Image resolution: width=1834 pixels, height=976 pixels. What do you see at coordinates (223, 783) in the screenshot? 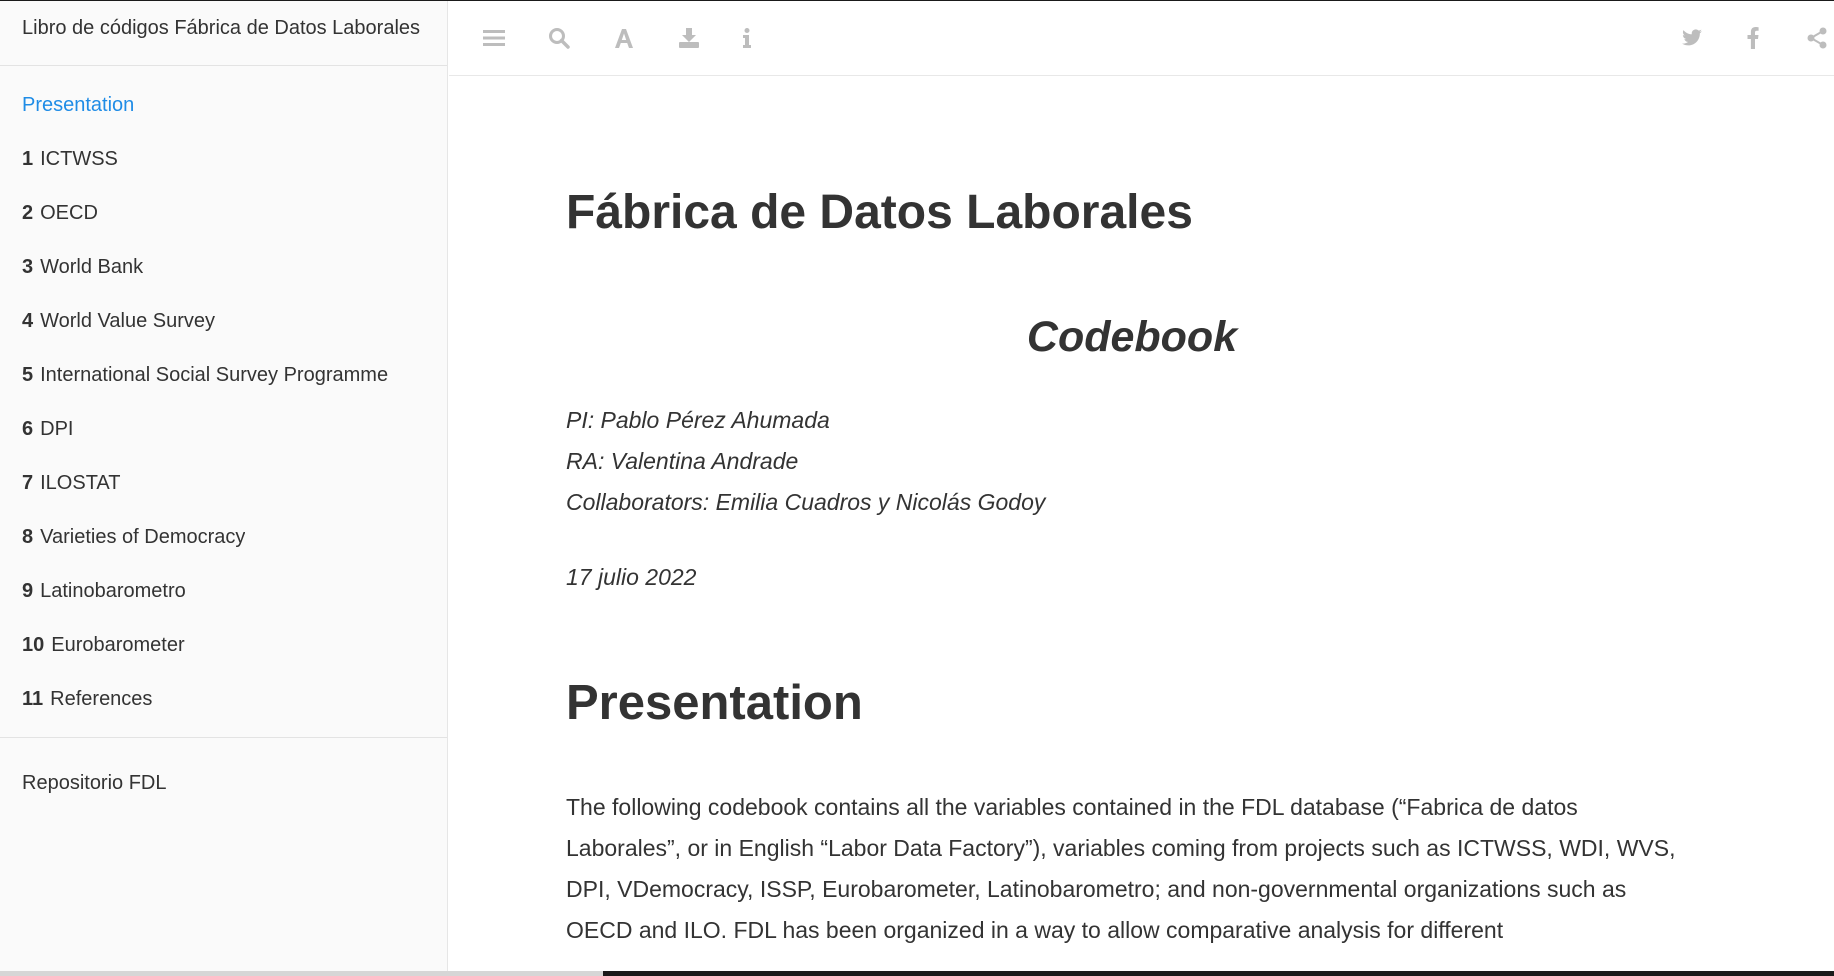
I see `repo-link: Repositorio FDL` at bounding box center [223, 783].